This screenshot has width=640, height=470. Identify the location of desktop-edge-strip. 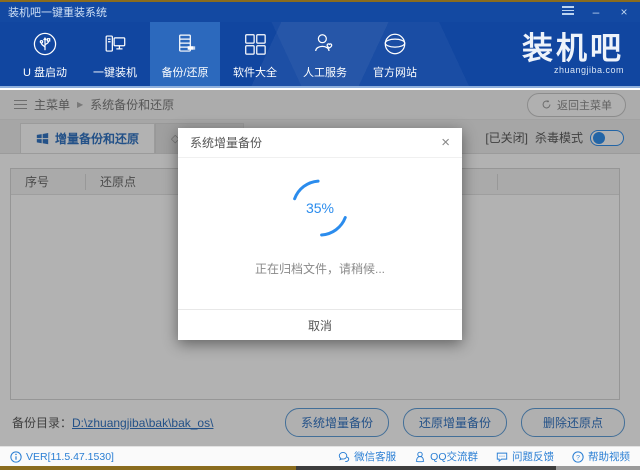
(320, 468).